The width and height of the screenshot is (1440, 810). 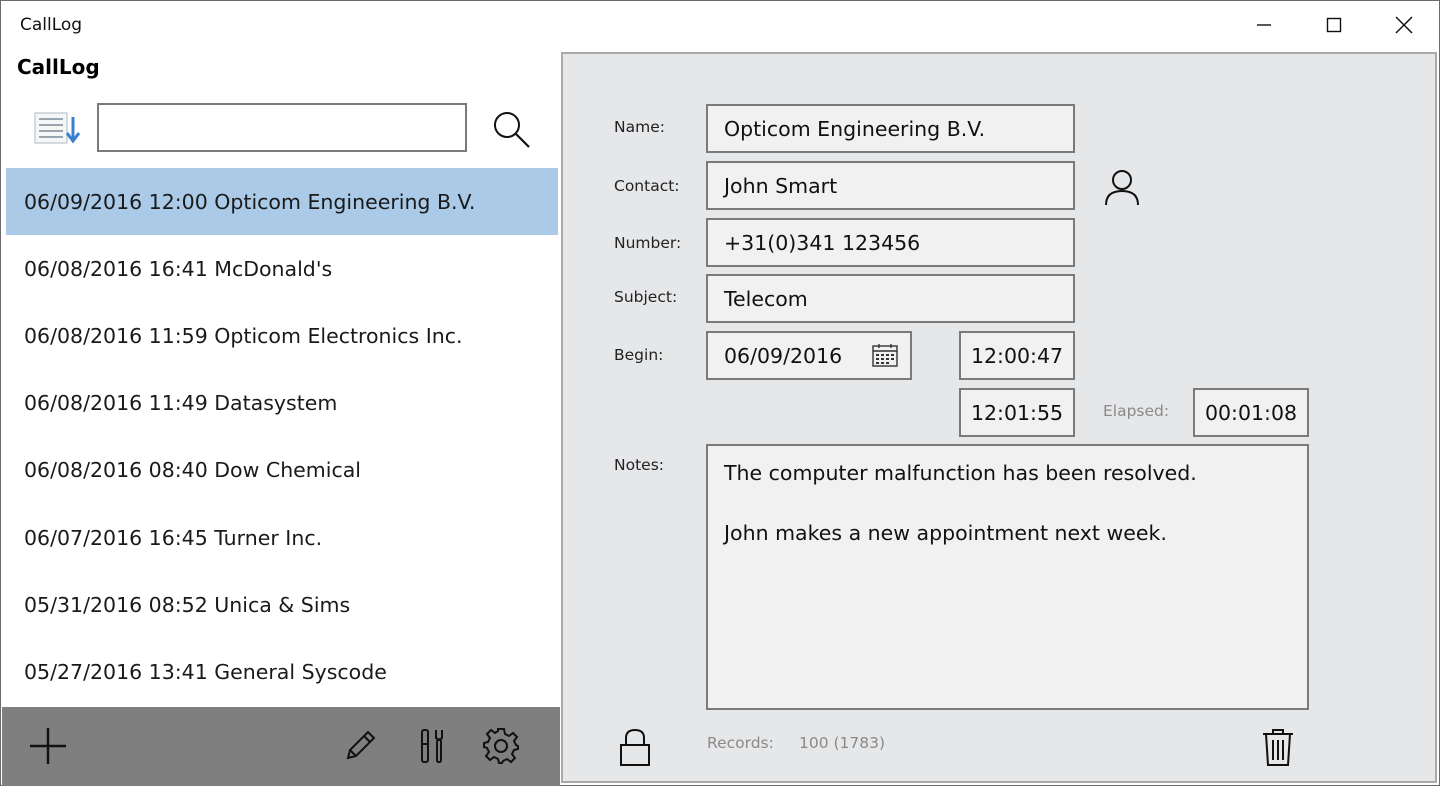 What do you see at coordinates (1136, 411) in the screenshot?
I see `elapsed-label: Elapsed:` at bounding box center [1136, 411].